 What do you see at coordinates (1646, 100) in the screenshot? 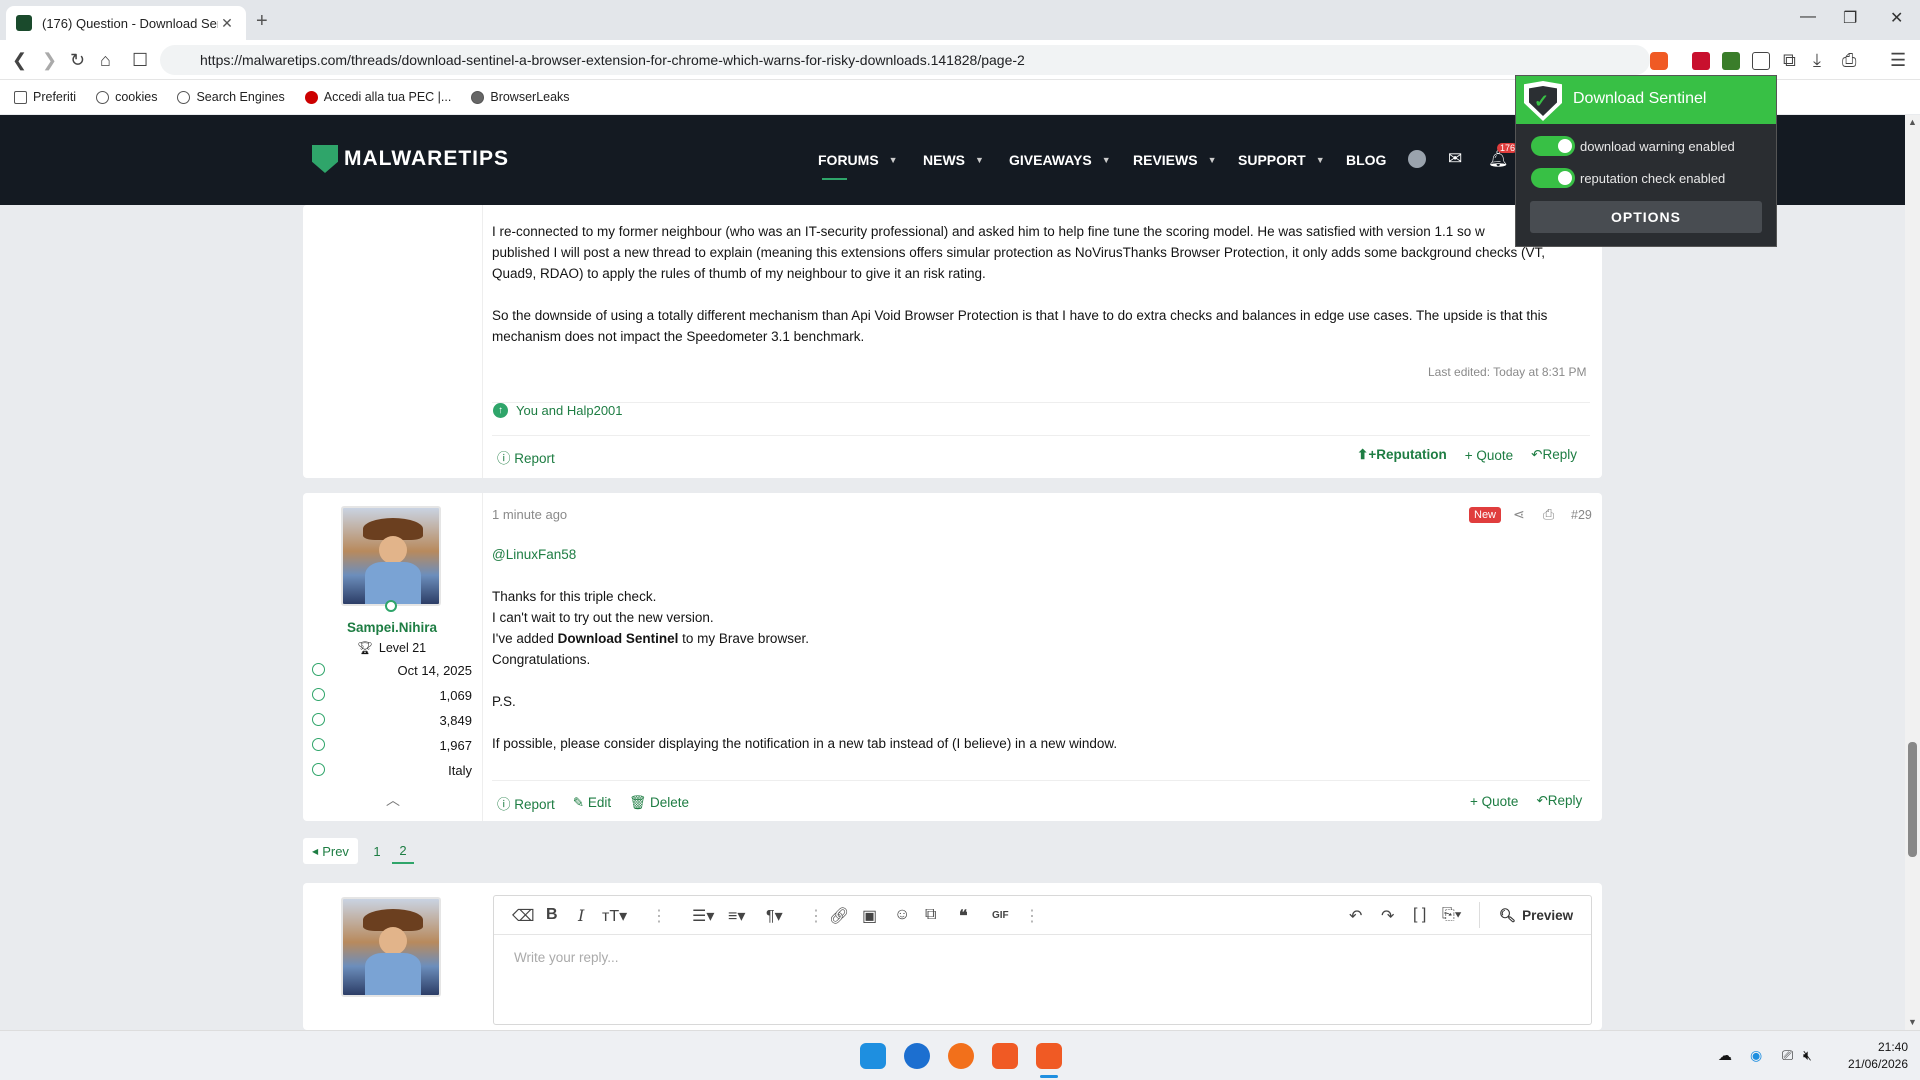
I see `popup-header: ✓ Download Sentinel` at bounding box center [1646, 100].